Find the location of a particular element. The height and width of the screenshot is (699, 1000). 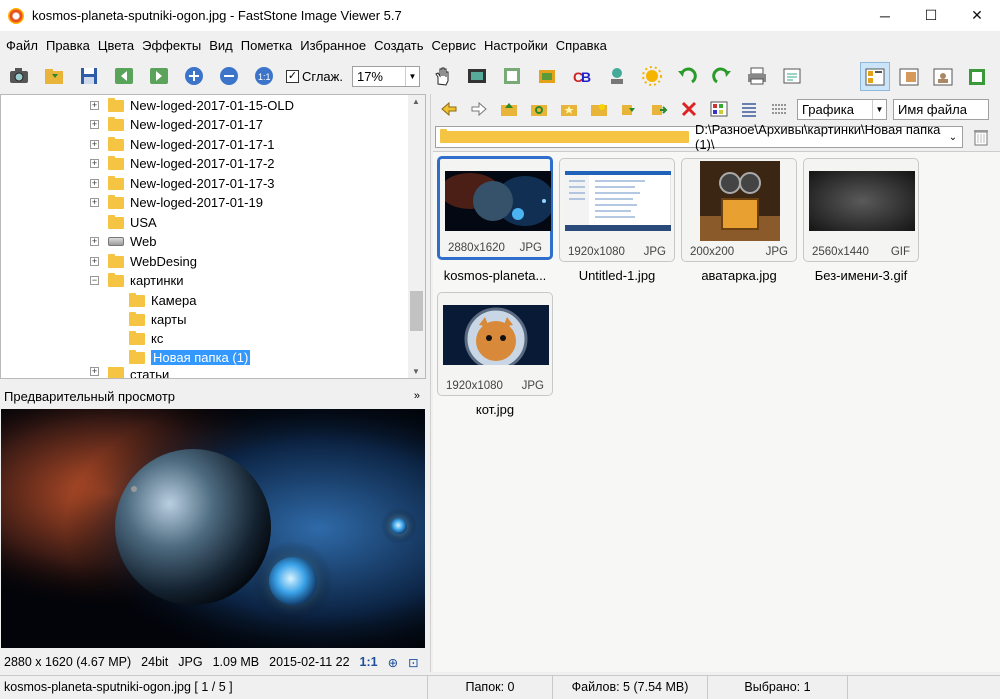

panel-splitter is located at coordinates (430, 383).